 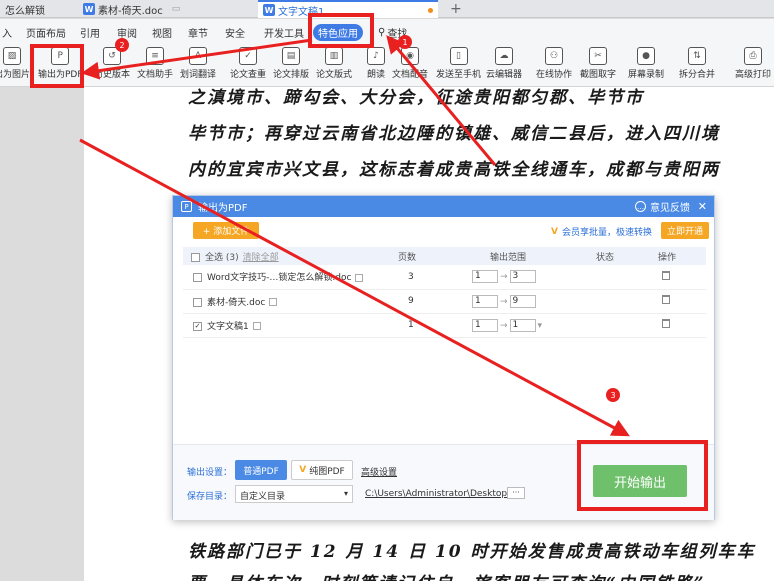 What do you see at coordinates (405, 42) in the screenshot?
I see `annotation-marker-1: 1` at bounding box center [405, 42].